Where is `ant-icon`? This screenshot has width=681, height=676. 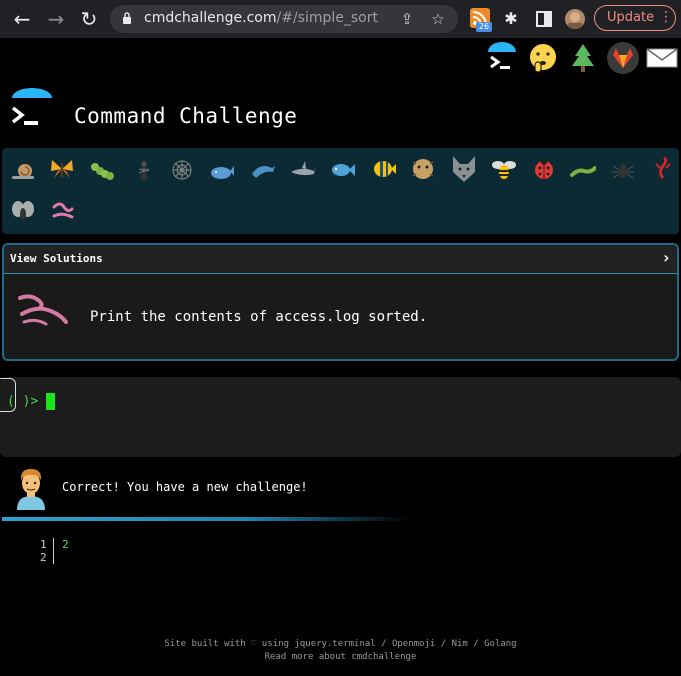
ant-icon is located at coordinates (144, 171).